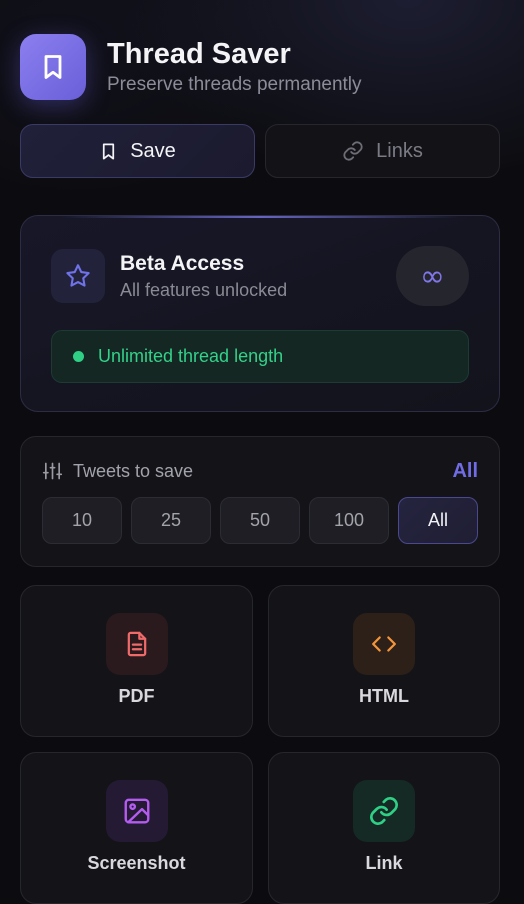 This screenshot has width=524, height=904. I want to click on tweets-label: Tweets to save, so click(133, 470).